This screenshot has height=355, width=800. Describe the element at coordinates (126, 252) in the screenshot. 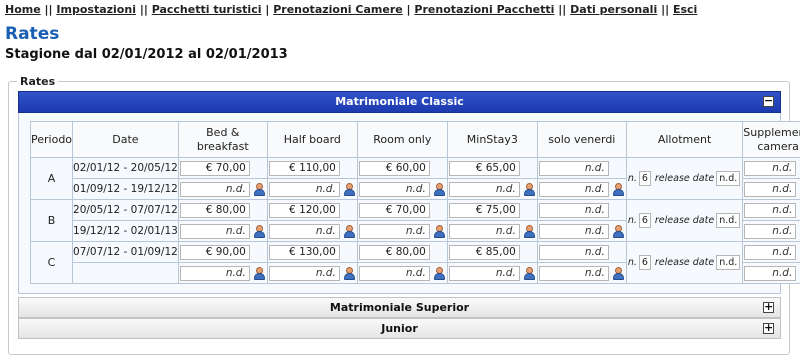

I see `date-range: 07/07/12 - 01/09/12` at that location.